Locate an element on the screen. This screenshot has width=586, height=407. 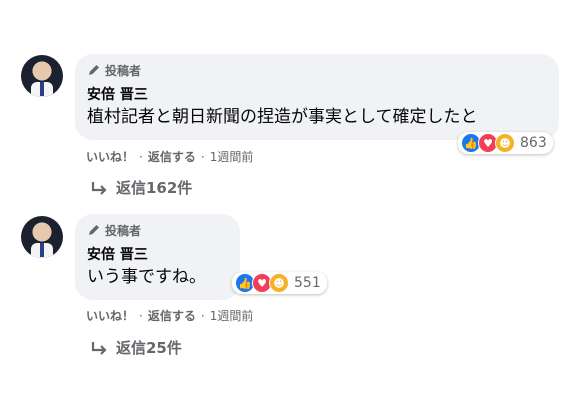
reaction-count: 551 is located at coordinates (307, 283).